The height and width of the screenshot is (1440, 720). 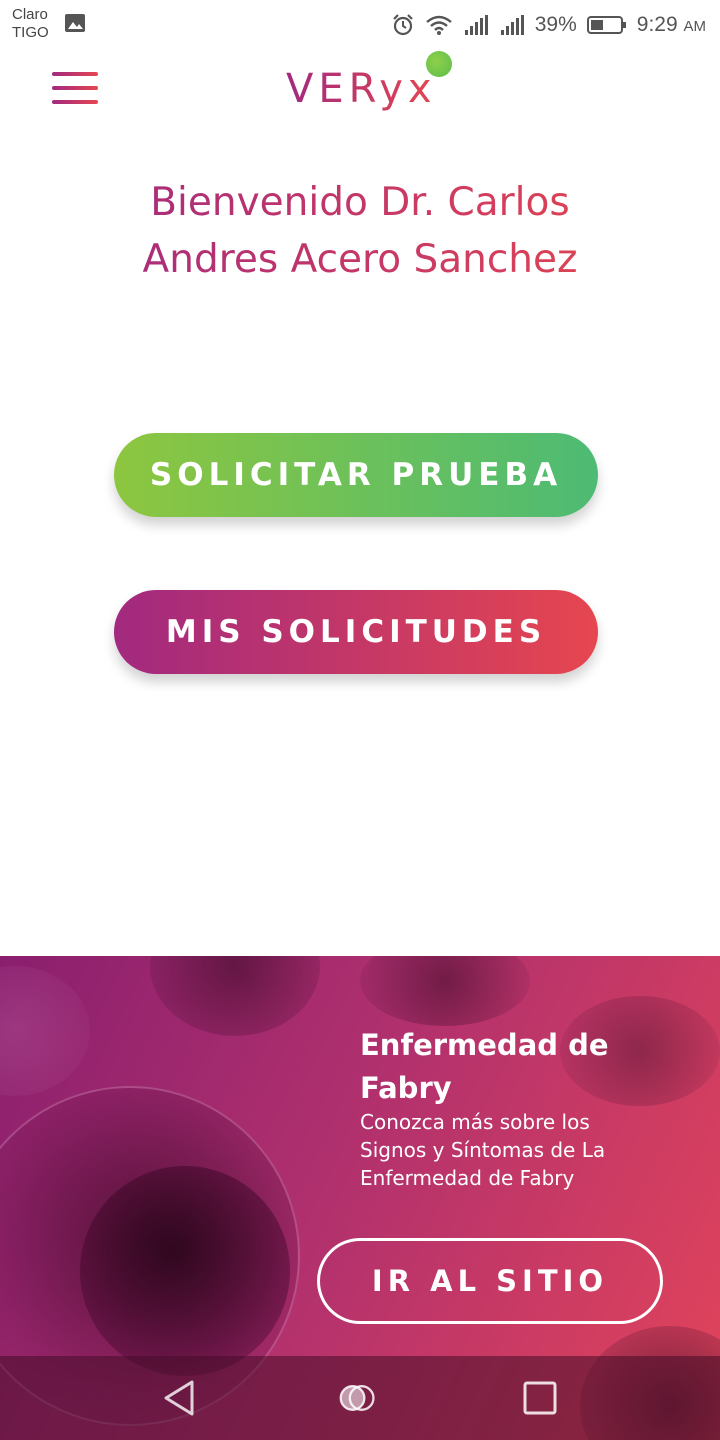 I want to click on home-icon, so click(x=358, y=1398).